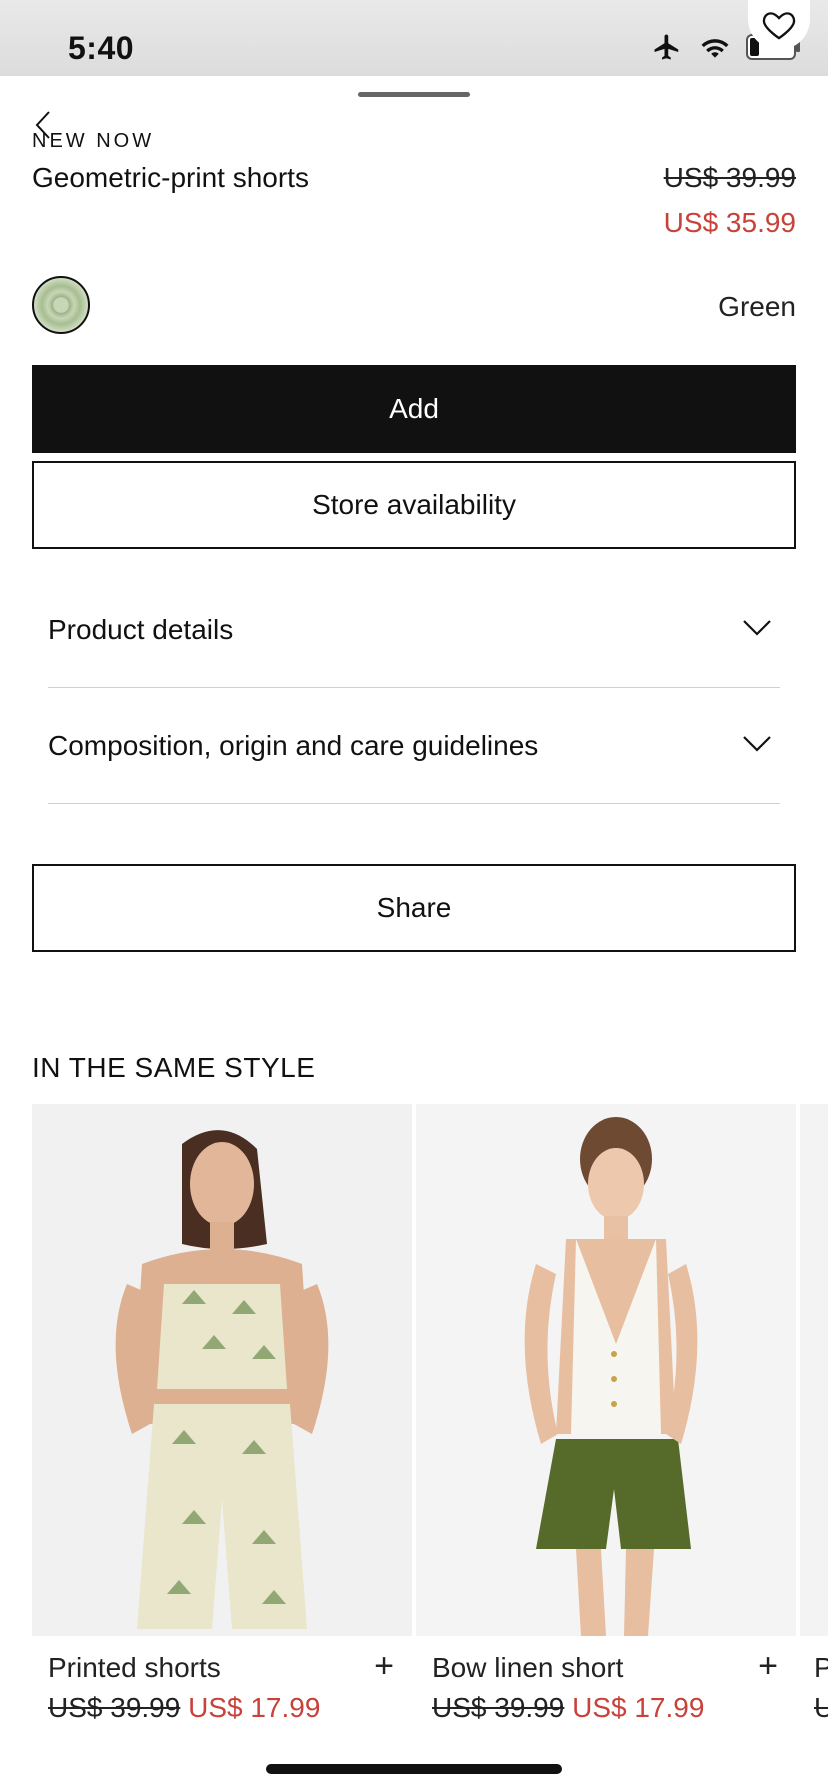  I want to click on home-indicator, so click(414, 1769).